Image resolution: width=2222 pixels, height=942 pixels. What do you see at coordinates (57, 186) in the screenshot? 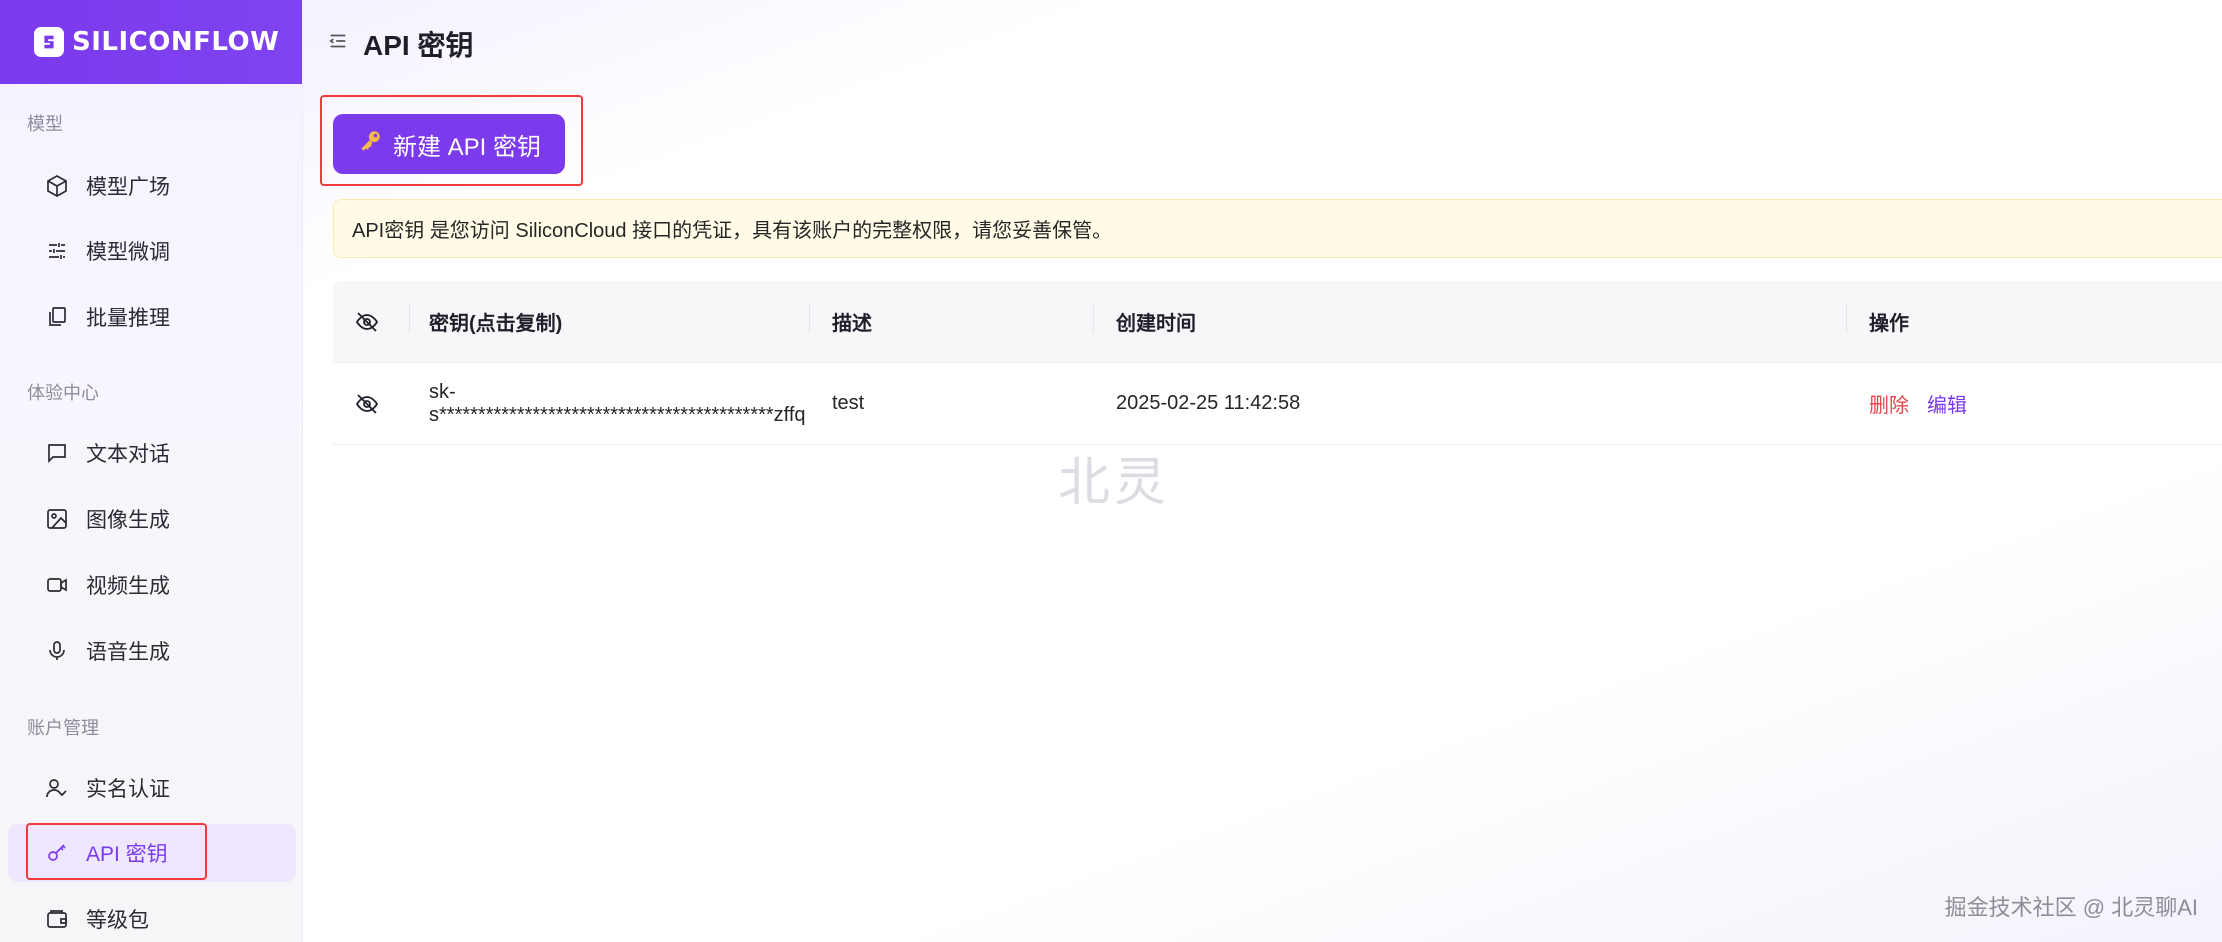
I see `cube-icon` at bounding box center [57, 186].